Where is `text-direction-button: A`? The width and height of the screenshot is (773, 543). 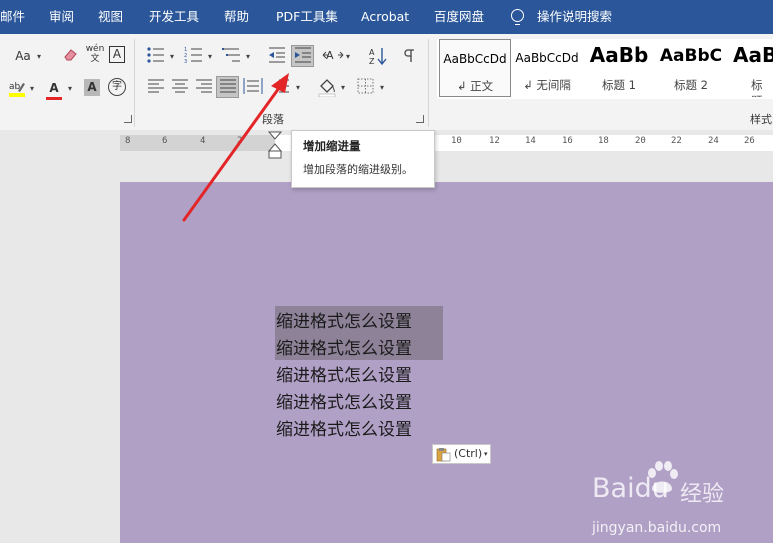
text-direction-button: A is located at coordinates (333, 56).